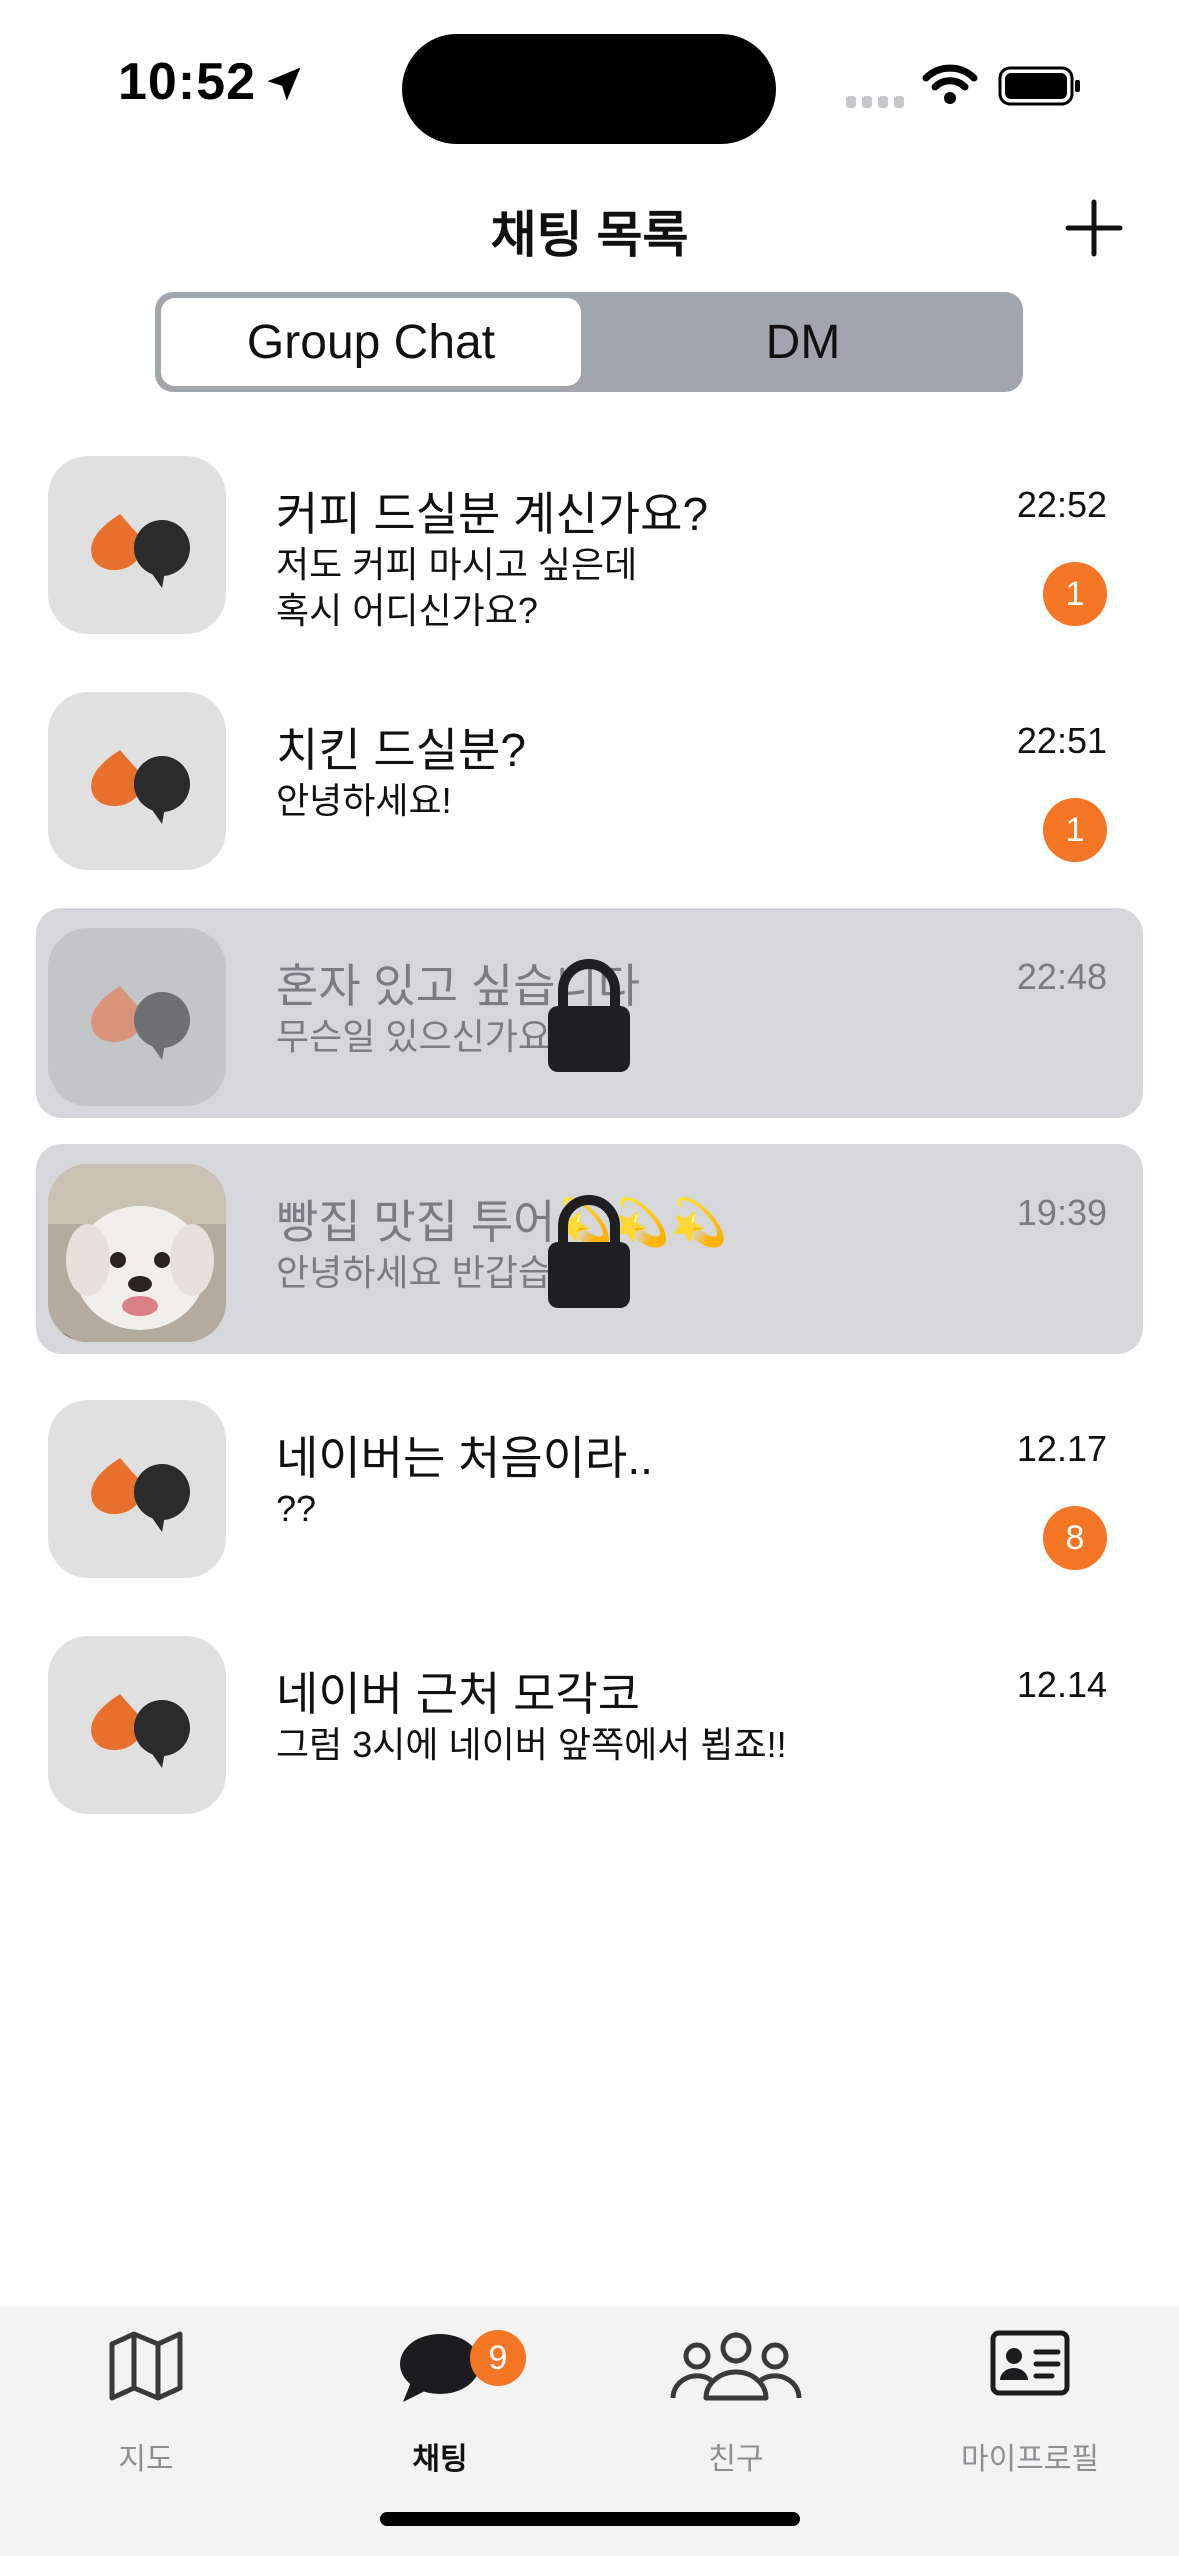 Image resolution: width=1179 pixels, height=2556 pixels. Describe the element at coordinates (296, 1508) in the screenshot. I see `chat-preview: ??` at that location.